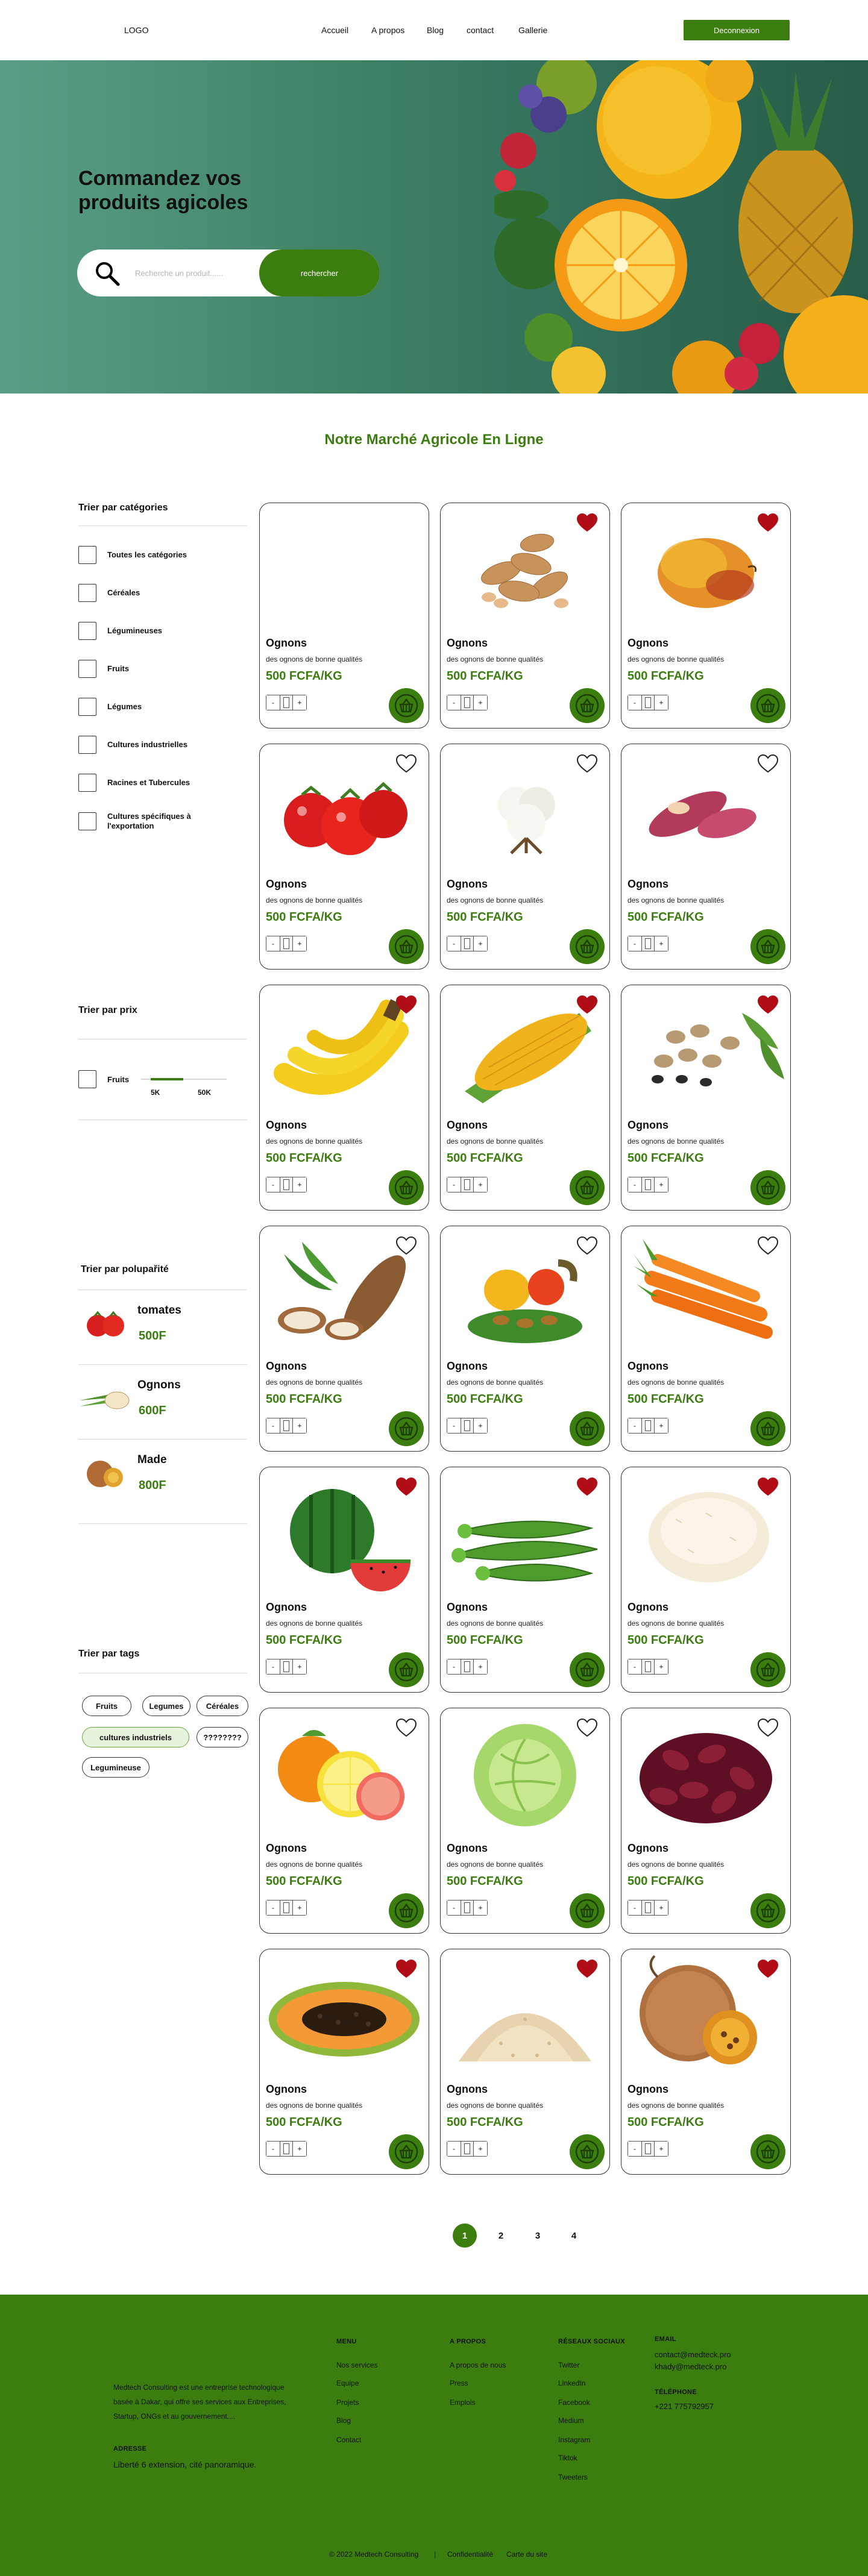  Describe the element at coordinates (222, 1706) in the screenshot. I see `tag-cereales: Céréales` at that location.